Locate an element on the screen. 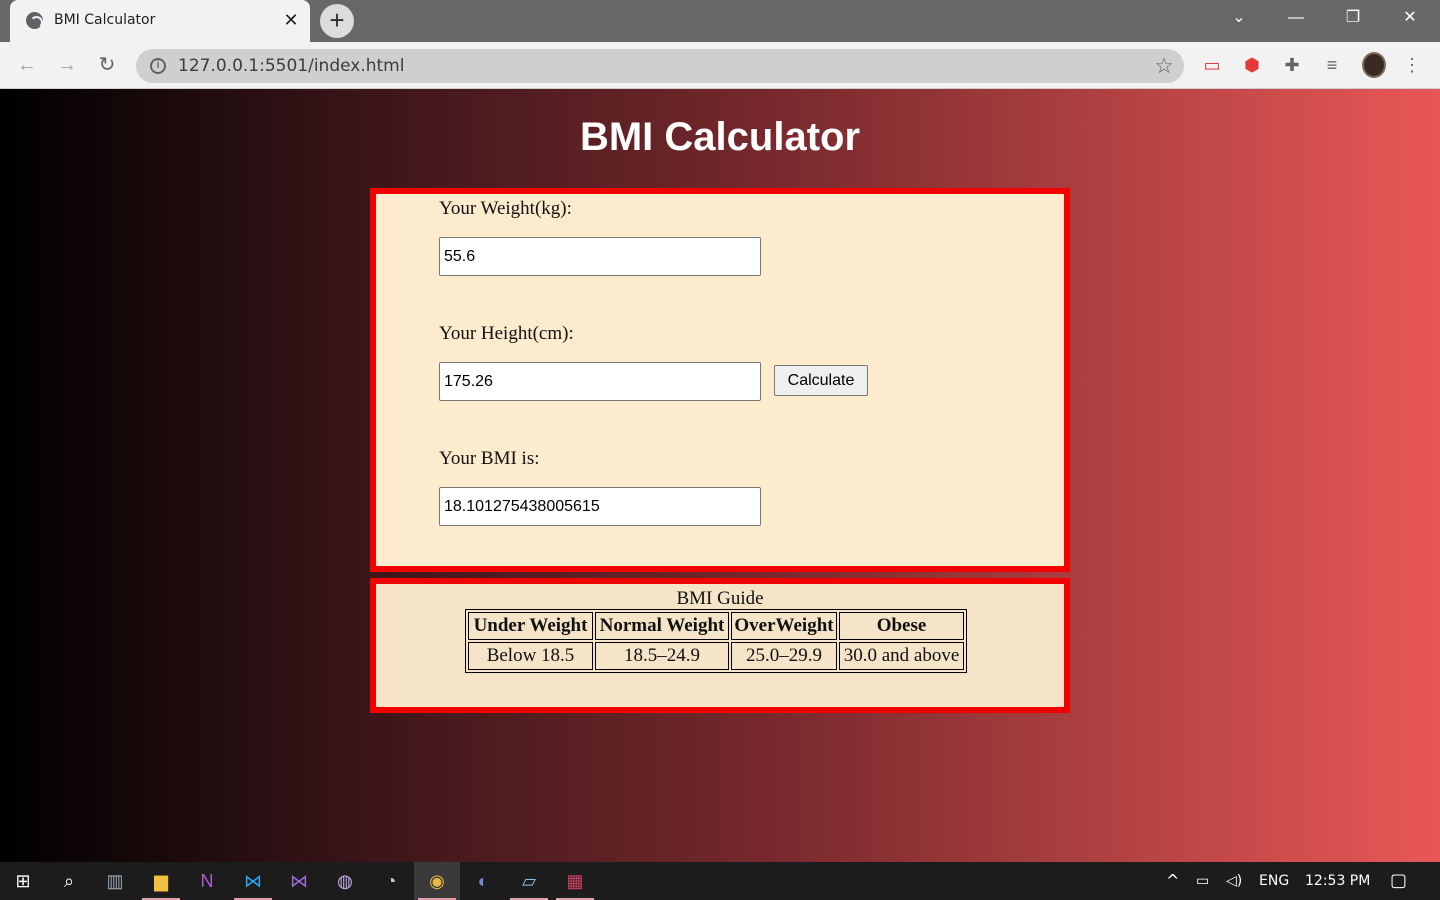 This screenshot has height=900, width=1440. bmi-result-field is located at coordinates (600, 506).